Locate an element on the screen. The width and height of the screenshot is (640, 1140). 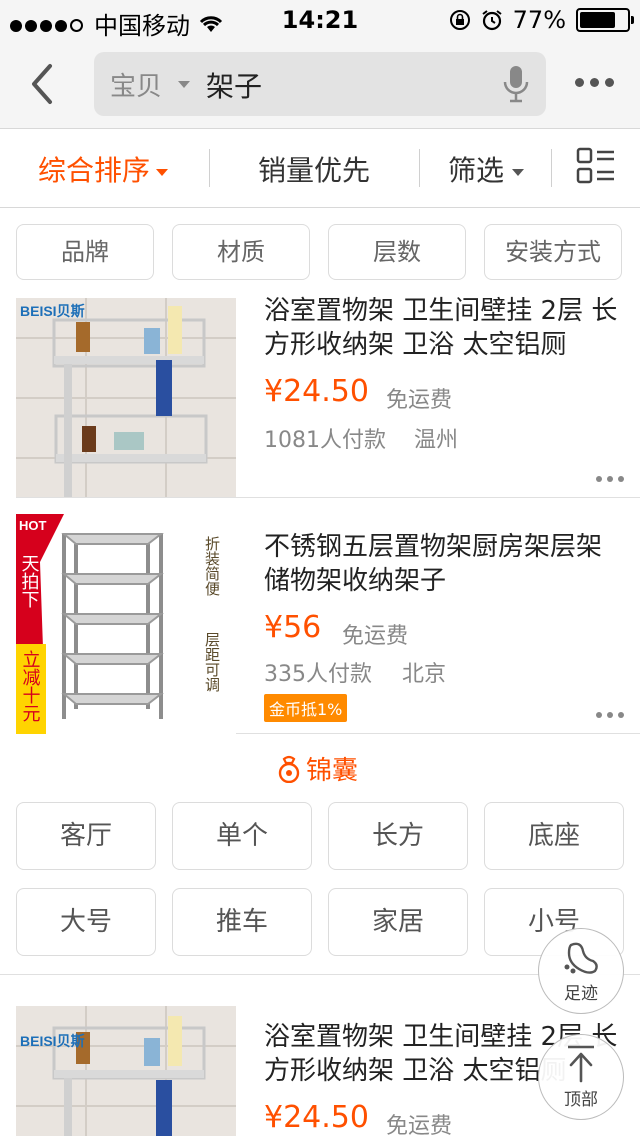
coin-badge: 金币抵1% is located at coordinates (306, 708).